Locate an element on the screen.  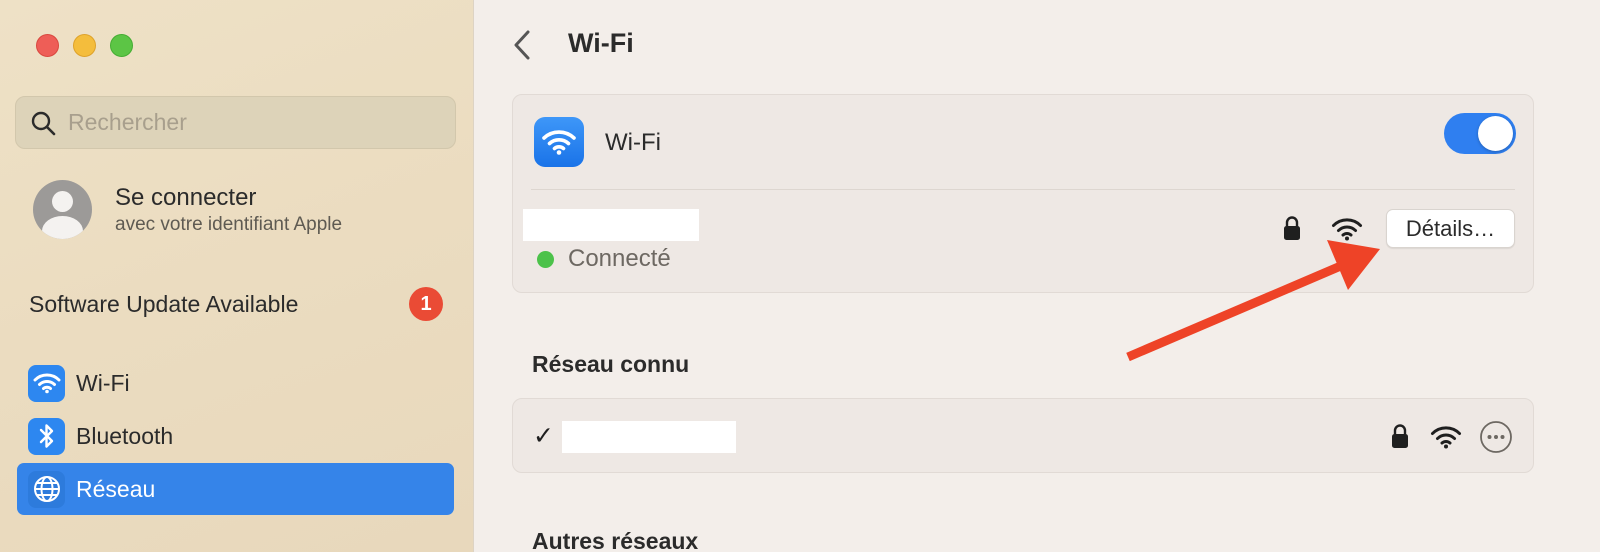
account-subtitle: avec votre identifiant Apple is located at coordinates (229, 224).